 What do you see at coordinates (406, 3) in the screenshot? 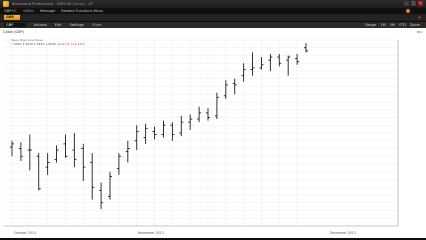
I see `minimize-button: –` at bounding box center [406, 3].